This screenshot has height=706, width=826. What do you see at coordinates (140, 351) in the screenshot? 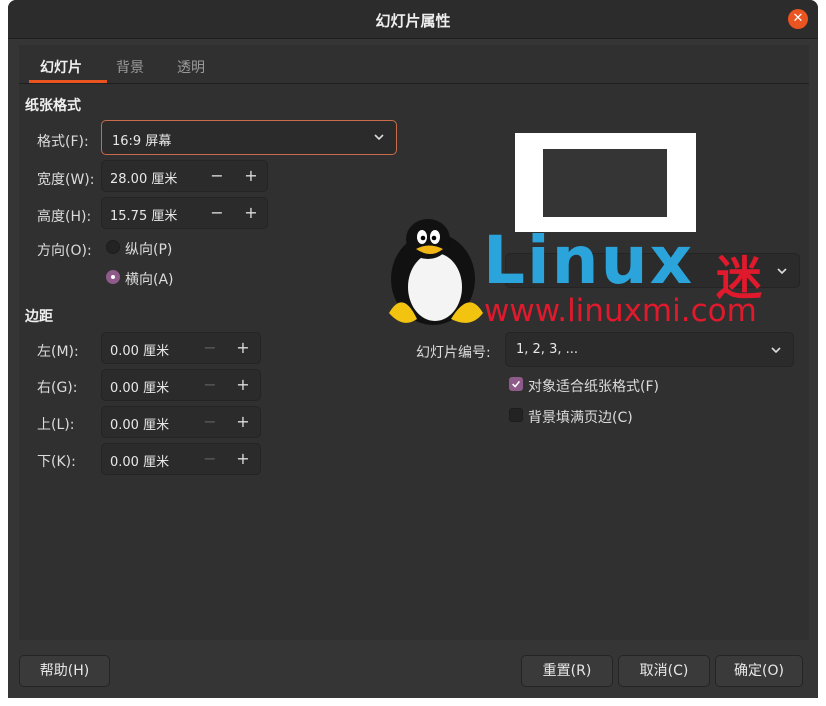
I see `margin-left-value: 0.00 厘米` at bounding box center [140, 351].